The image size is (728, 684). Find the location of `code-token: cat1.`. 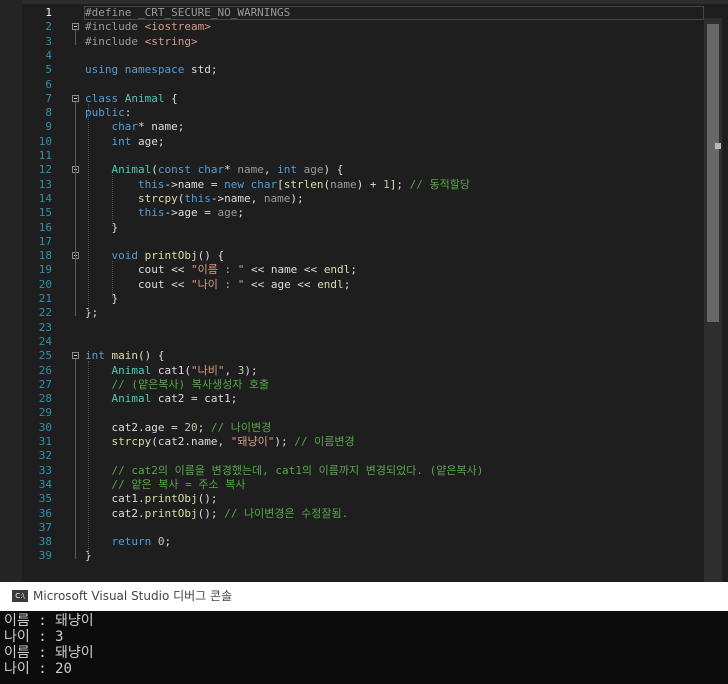

code-token: cat1. is located at coordinates (115, 499).